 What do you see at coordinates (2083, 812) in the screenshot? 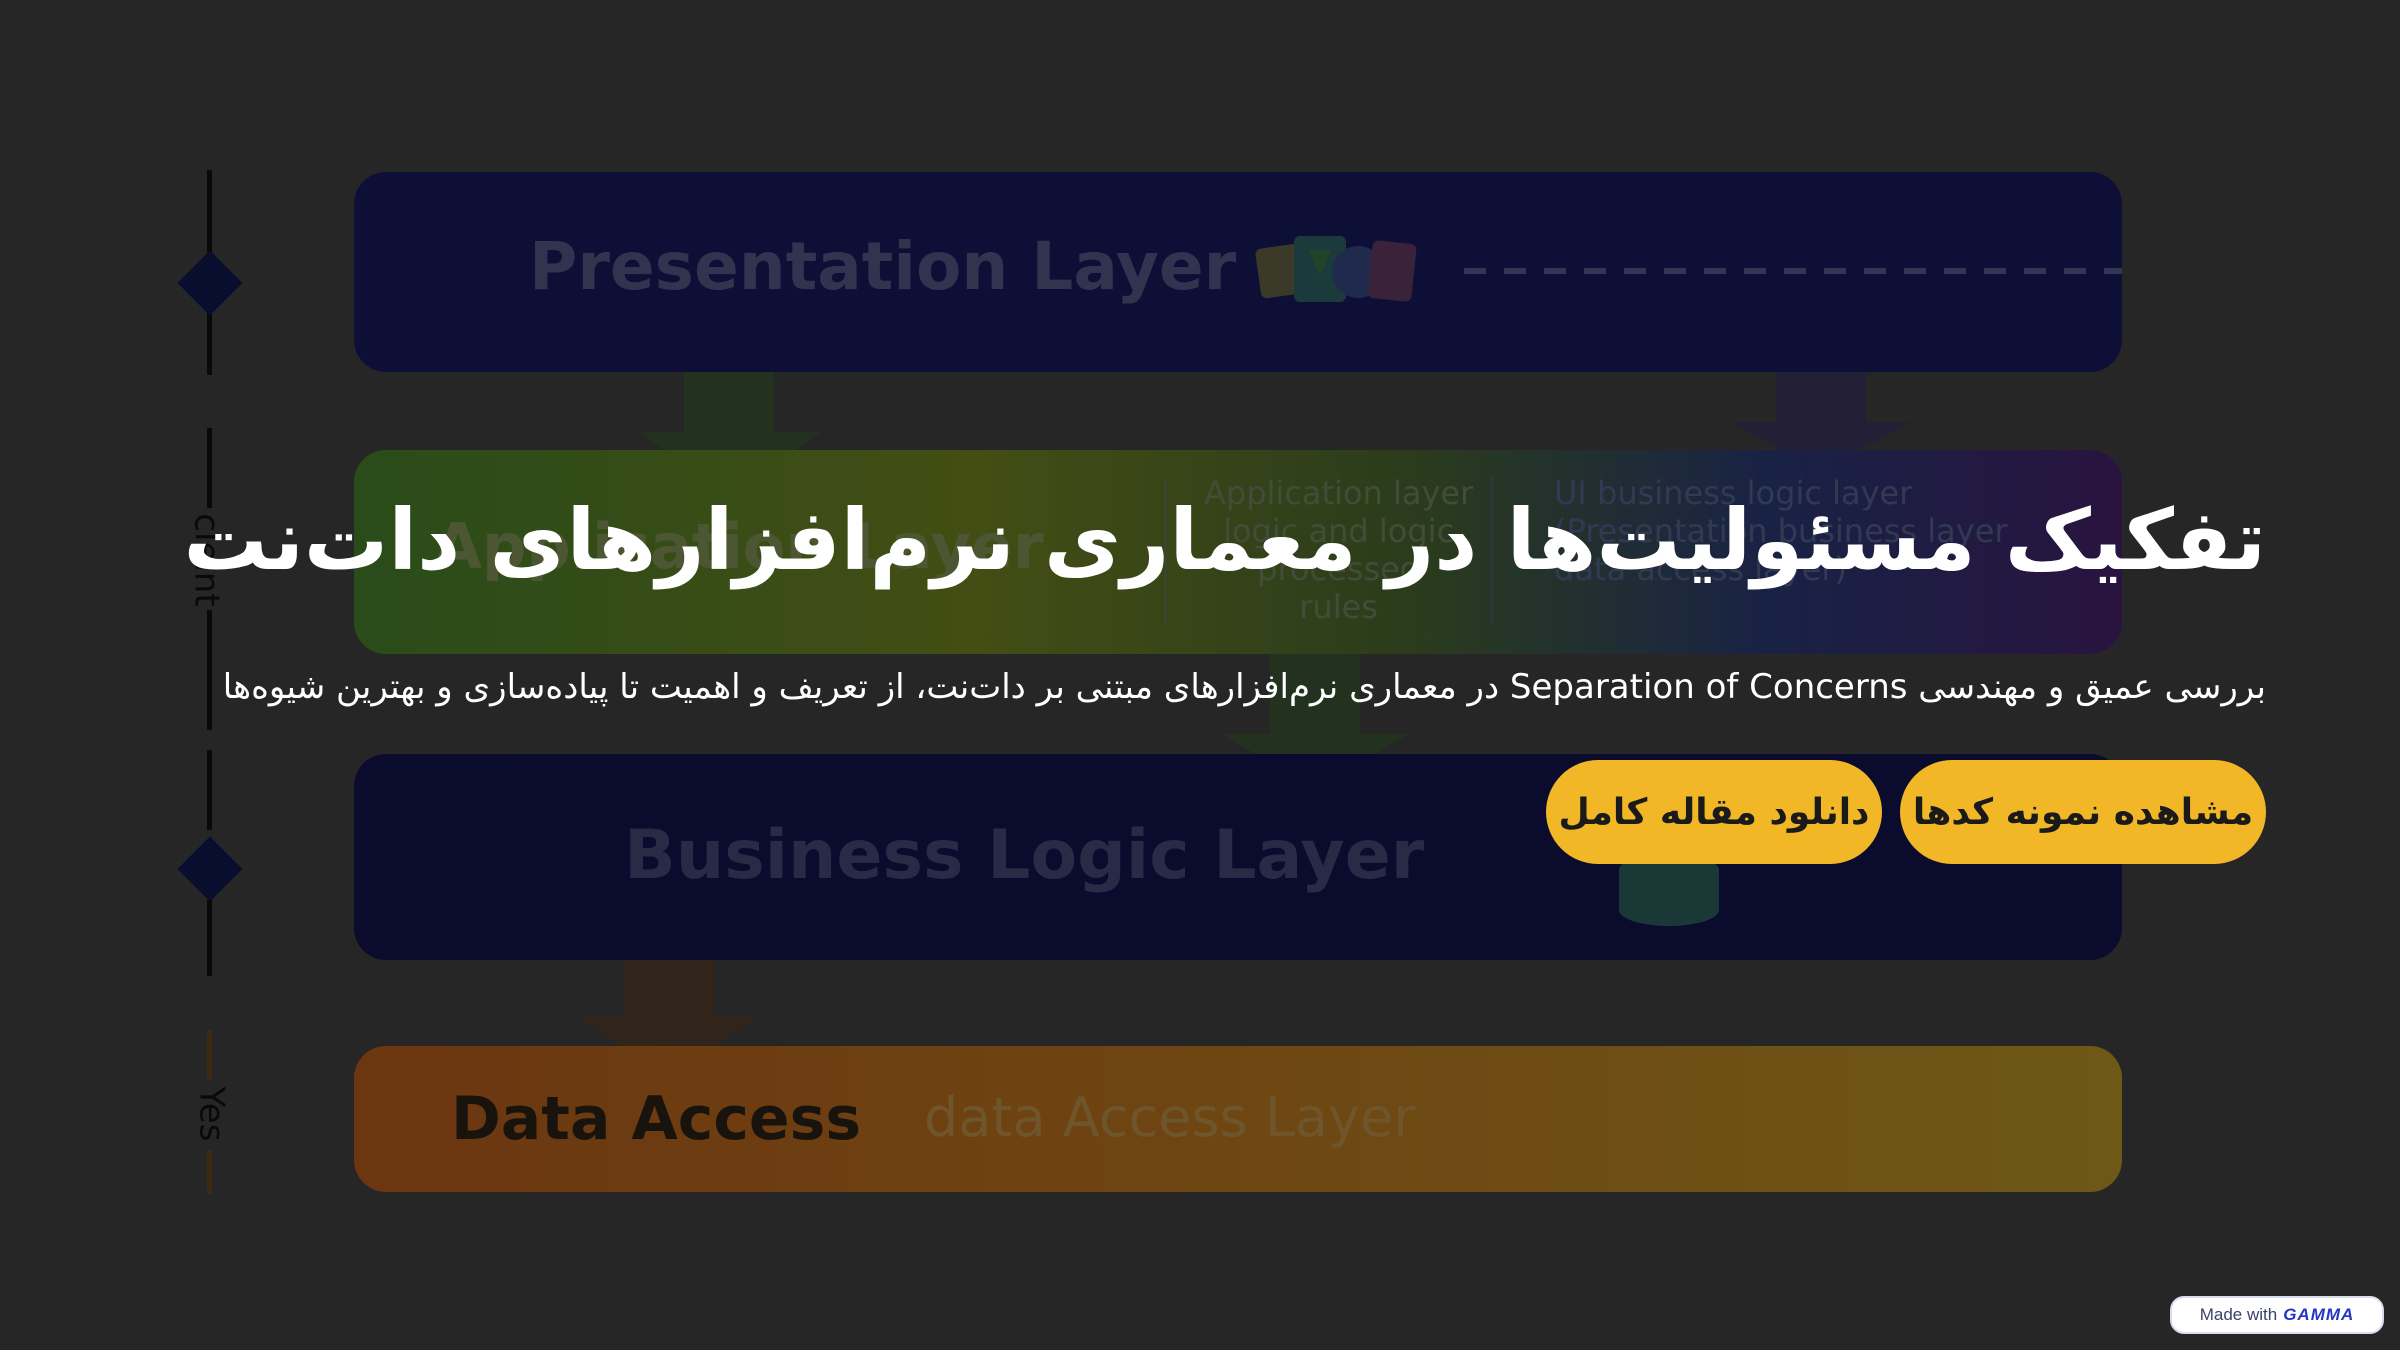
I see `view-code-samples-button: مشاهده نمونه کدها` at bounding box center [2083, 812].